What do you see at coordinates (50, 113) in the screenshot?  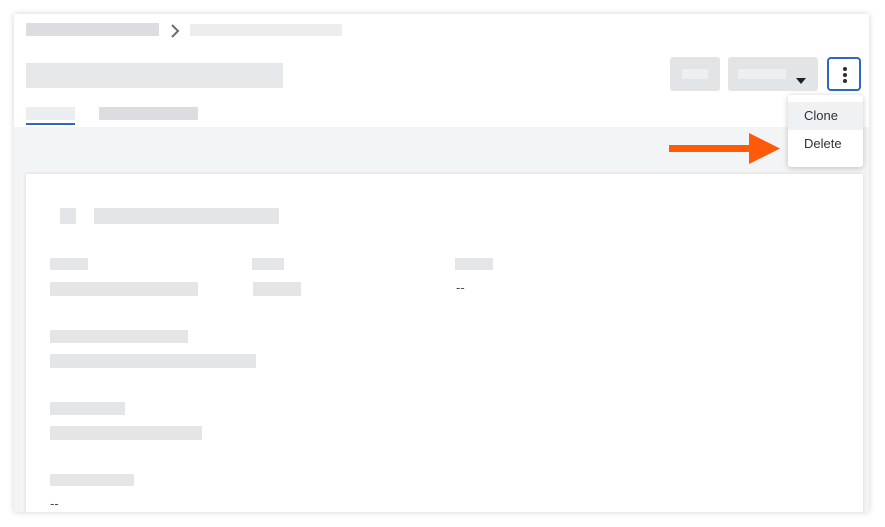 I see `tab-active` at bounding box center [50, 113].